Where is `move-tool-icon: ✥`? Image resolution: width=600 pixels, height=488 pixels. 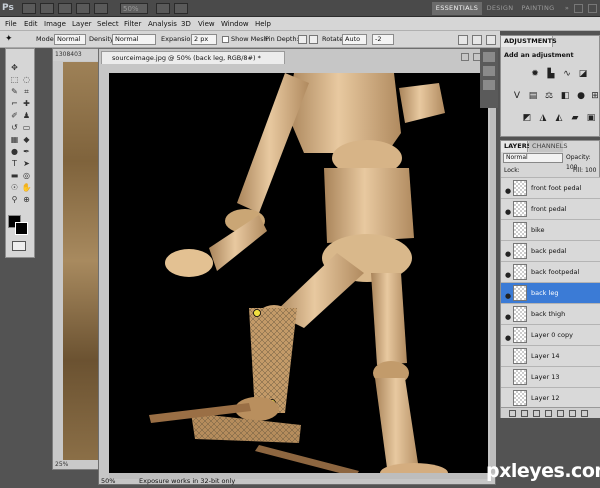 move-tool-icon: ✥ is located at coordinates (14, 68).